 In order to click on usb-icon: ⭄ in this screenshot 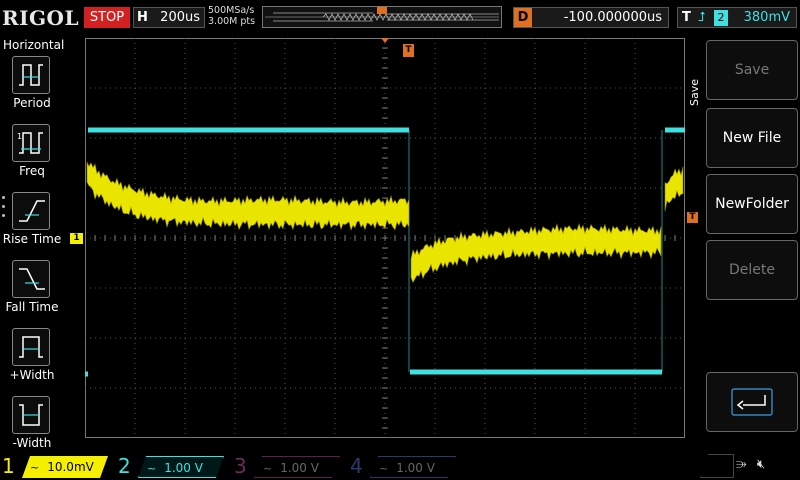, I will do `click(741, 464)`.